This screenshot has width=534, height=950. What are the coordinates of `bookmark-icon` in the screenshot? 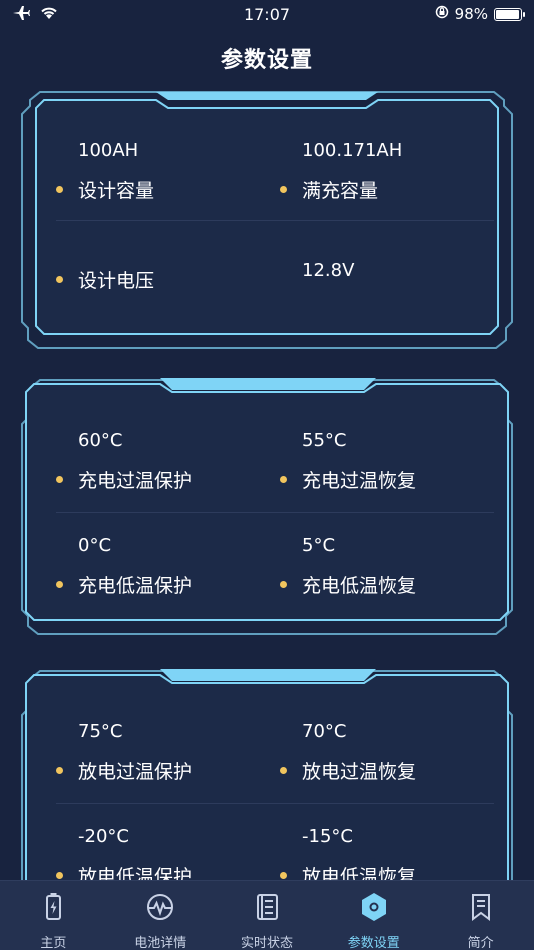 It's located at (481, 907).